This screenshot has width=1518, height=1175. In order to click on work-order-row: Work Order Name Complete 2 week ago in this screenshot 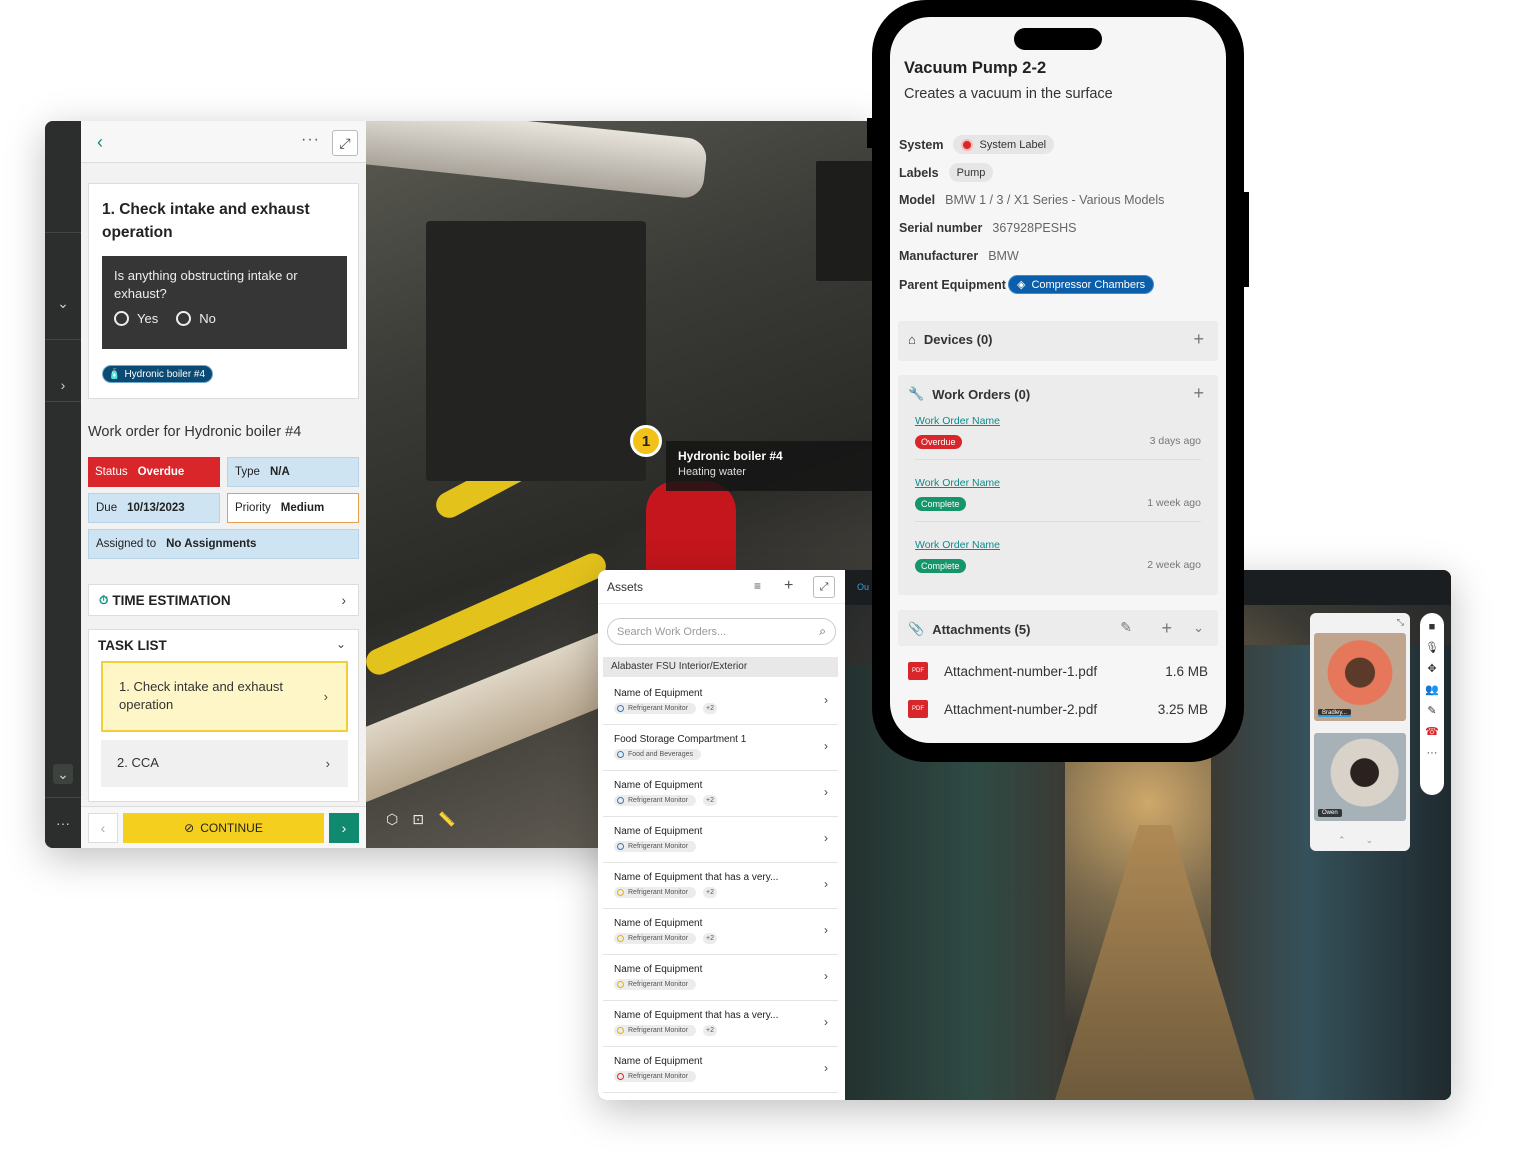, I will do `click(1058, 556)`.